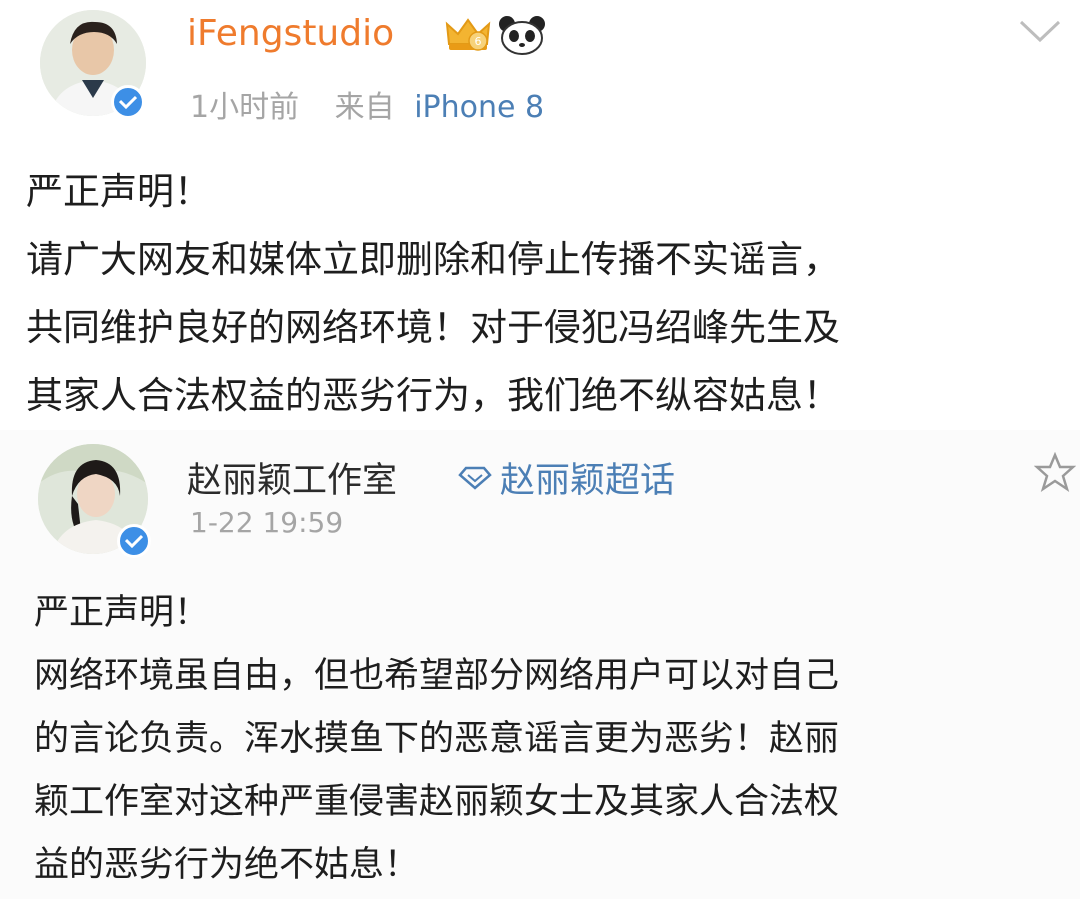 The width and height of the screenshot is (1080, 899). I want to click on crown-badge-icon: 6, so click(468, 36).